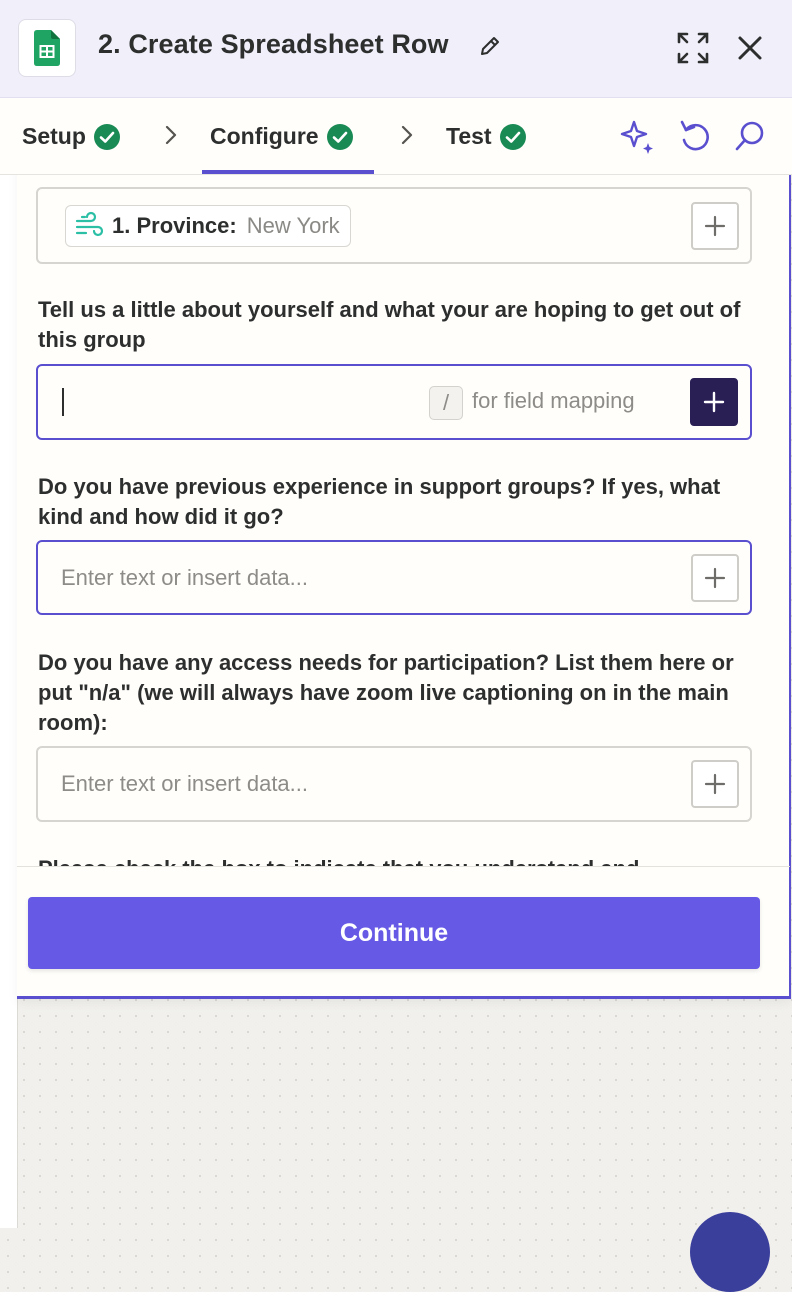 The height and width of the screenshot is (1292, 792). Describe the element at coordinates (693, 50) in the screenshot. I see `expand-icon` at that location.